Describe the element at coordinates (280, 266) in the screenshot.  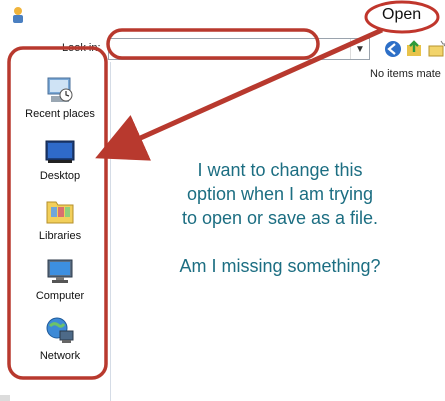
I see `annotation-question: Am I missing something?` at that location.